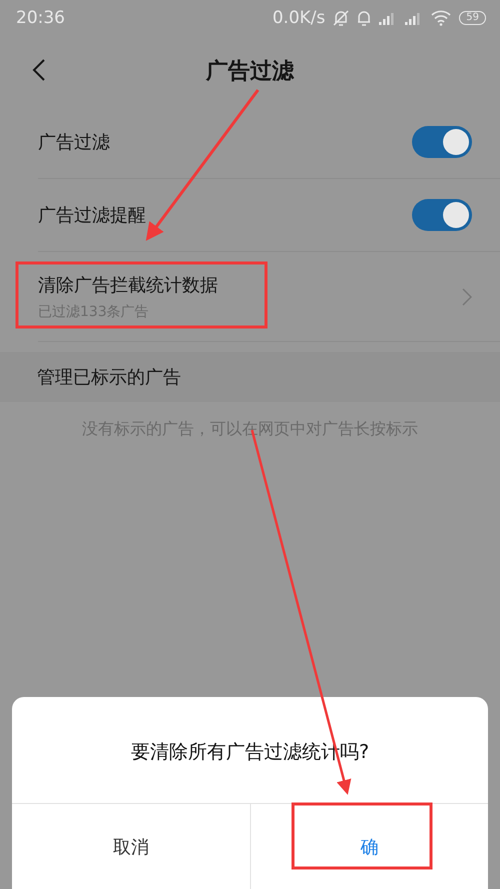 The height and width of the screenshot is (889, 500). I want to click on wifi-icon, so click(441, 18).